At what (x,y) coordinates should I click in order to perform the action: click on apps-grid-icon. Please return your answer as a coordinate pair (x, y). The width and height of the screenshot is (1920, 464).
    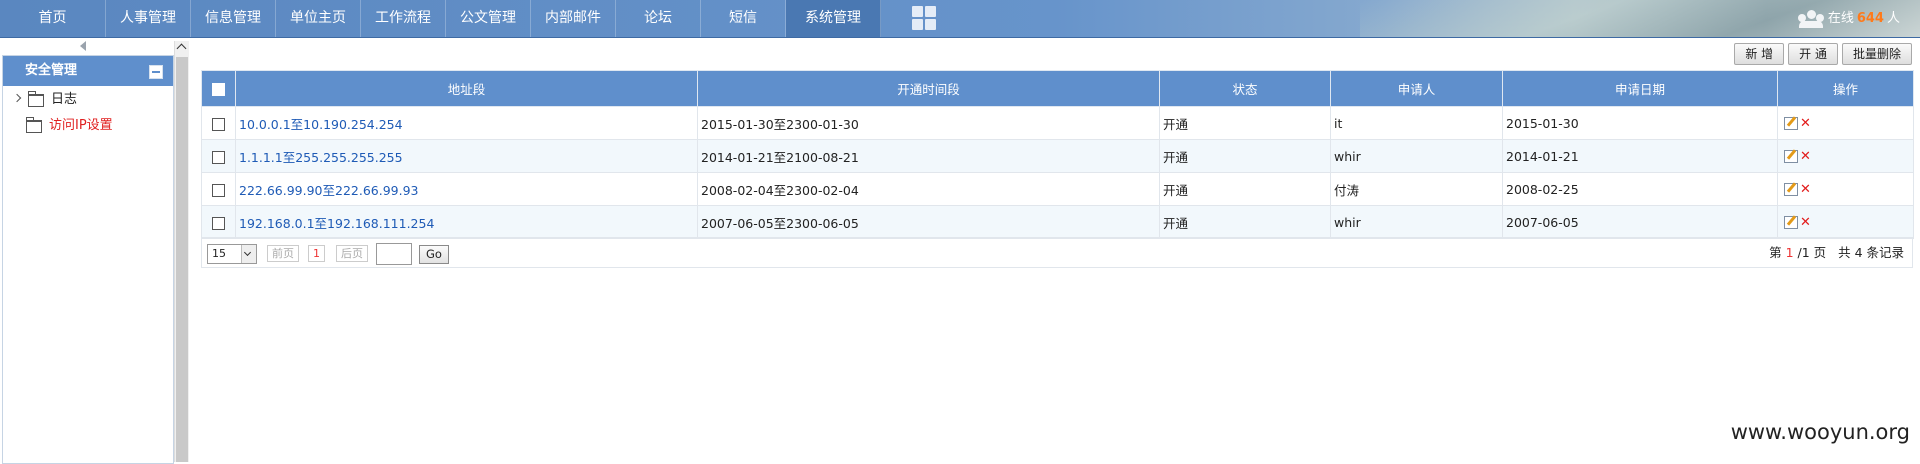
    Looking at the image, I should click on (924, 18).